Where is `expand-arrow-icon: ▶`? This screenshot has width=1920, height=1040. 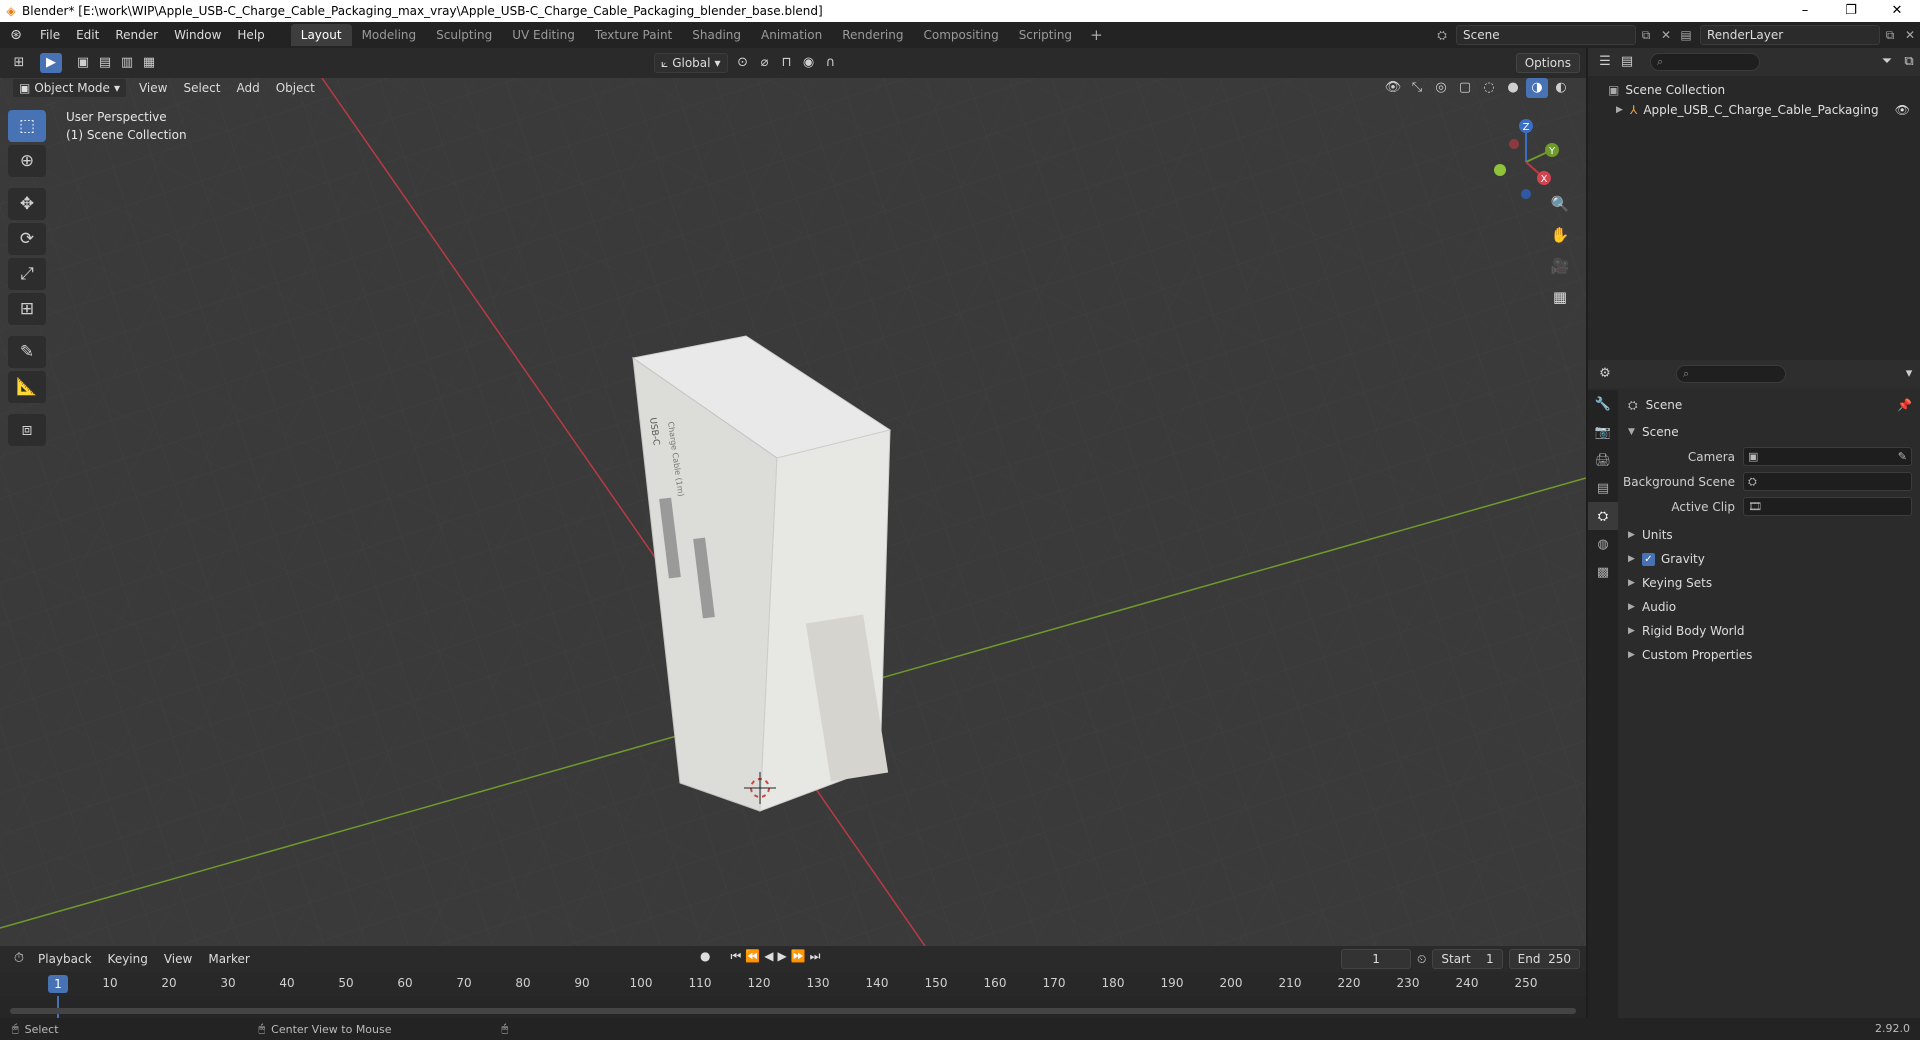 expand-arrow-icon: ▶ is located at coordinates (1623, 110).